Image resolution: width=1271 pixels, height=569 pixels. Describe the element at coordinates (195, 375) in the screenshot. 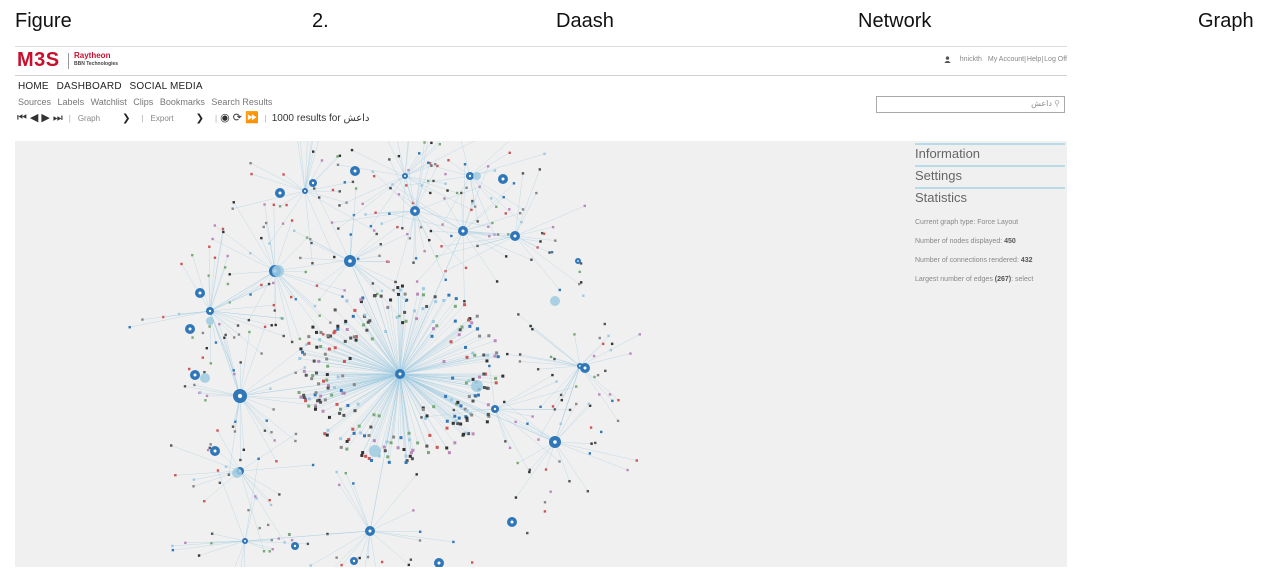

I see `graph-node-center` at that location.